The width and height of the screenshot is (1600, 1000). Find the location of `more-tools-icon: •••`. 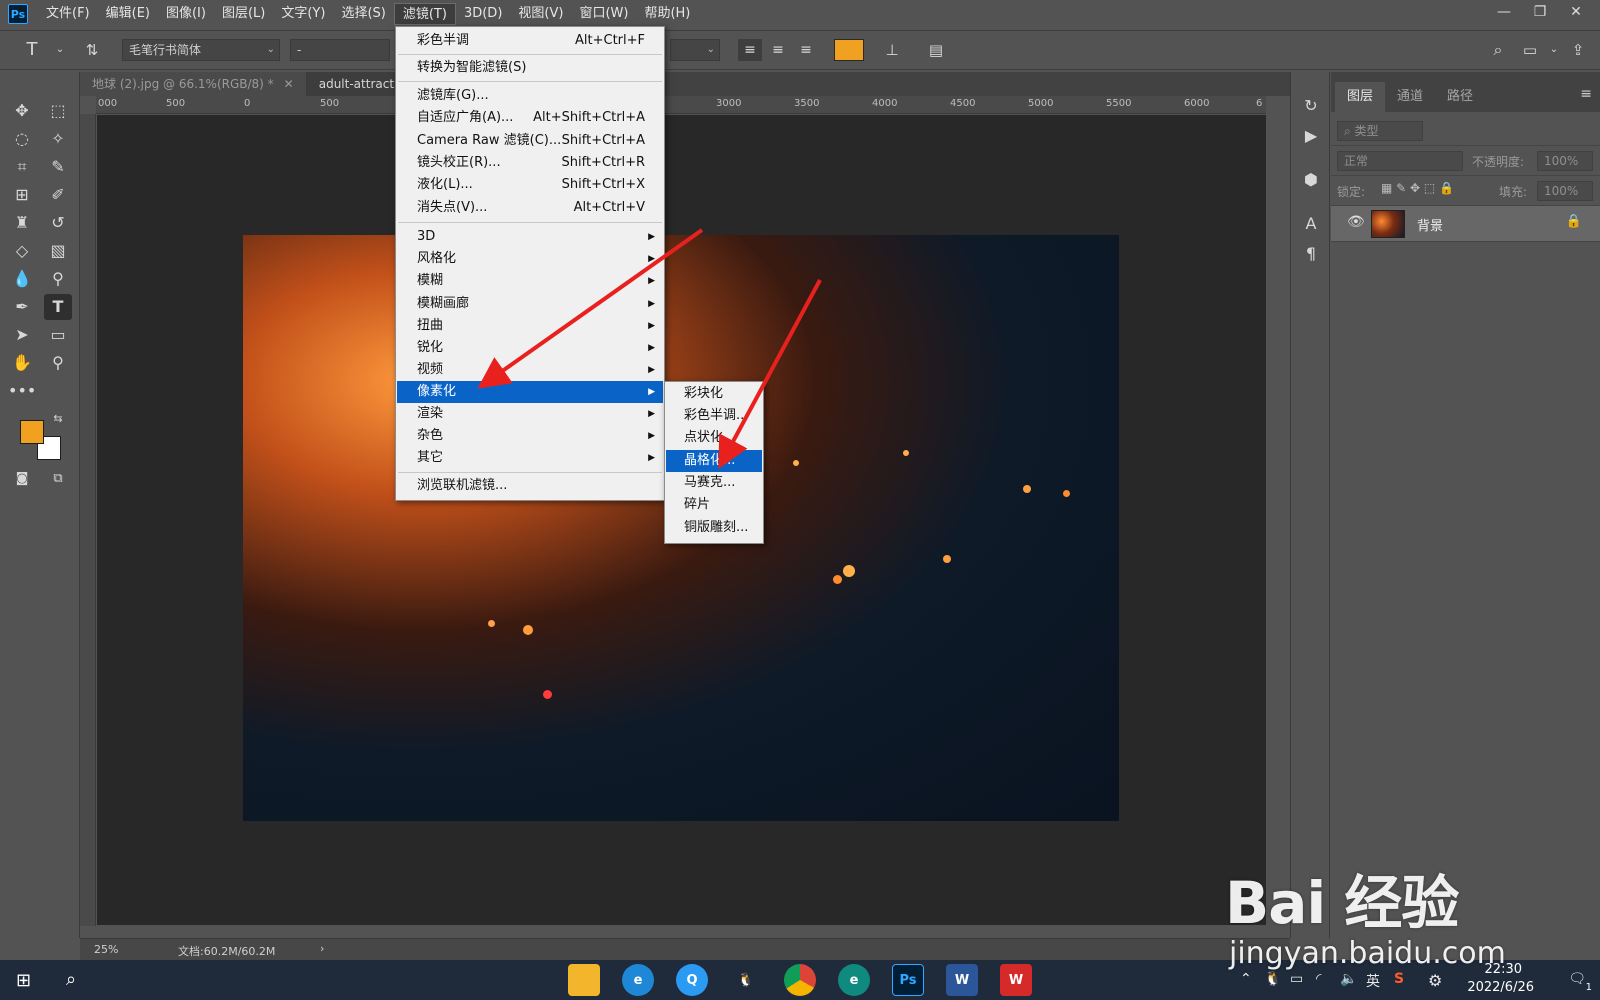

more-tools-icon: ••• is located at coordinates (22, 391).